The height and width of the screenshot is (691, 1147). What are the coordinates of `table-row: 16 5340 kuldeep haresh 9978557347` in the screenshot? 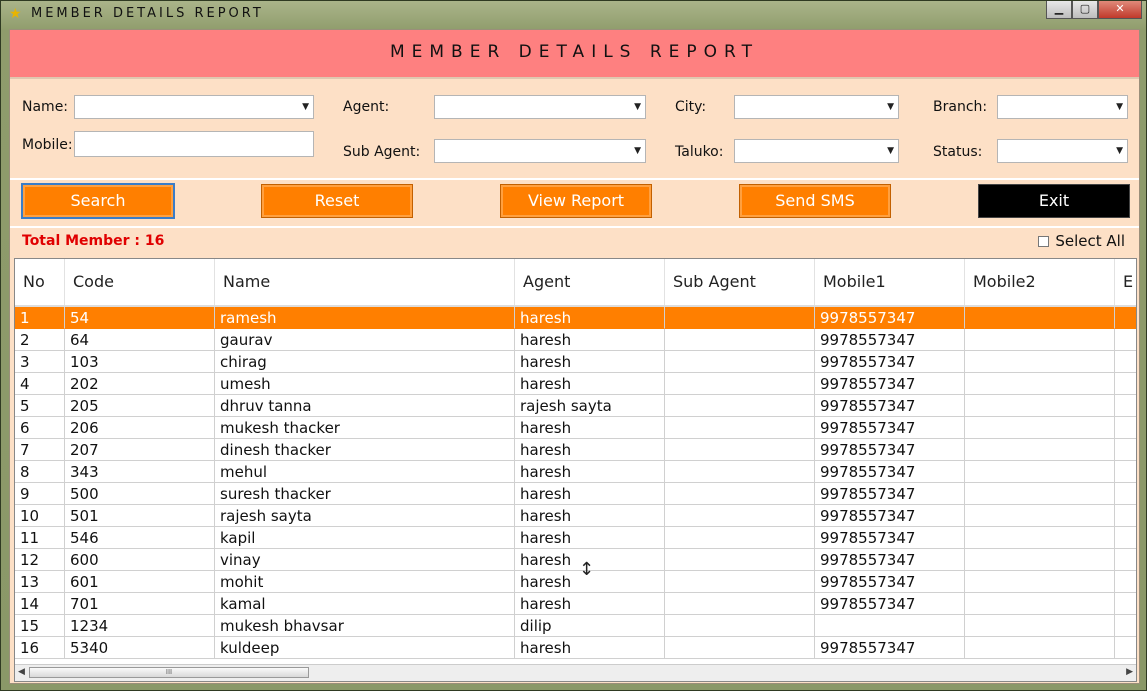 It's located at (575, 648).